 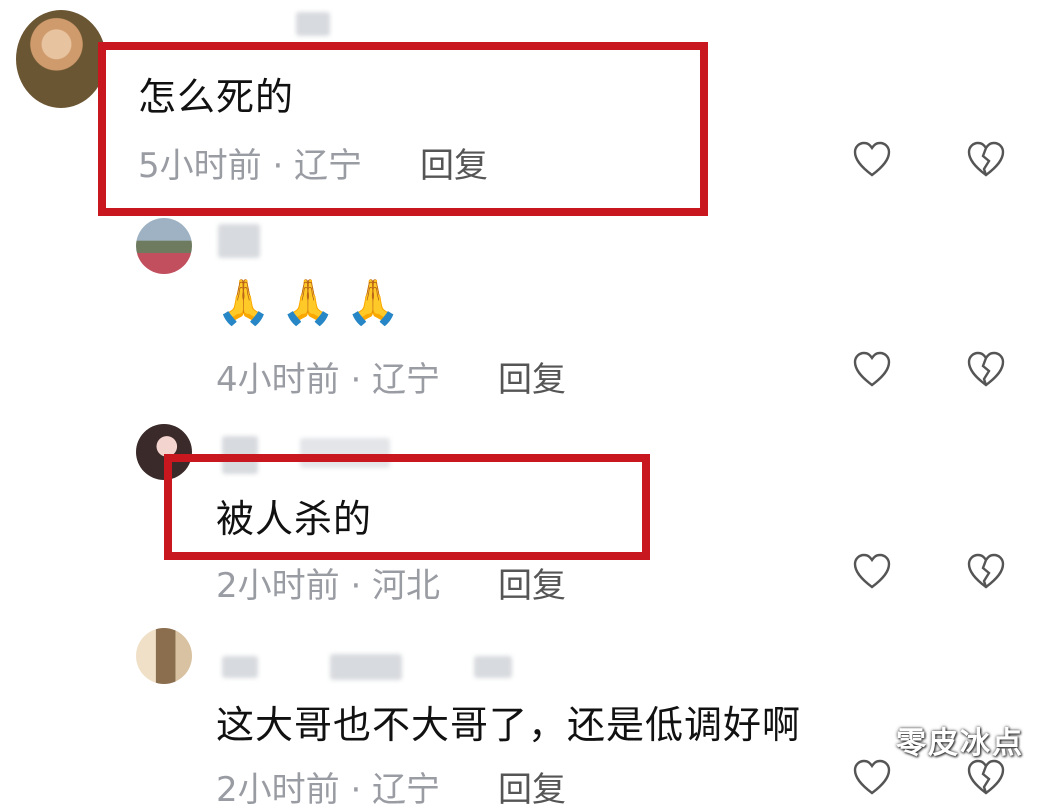 What do you see at coordinates (328, 380) in the screenshot?
I see `comment-meta-2: 4小时前 · 辽宁` at bounding box center [328, 380].